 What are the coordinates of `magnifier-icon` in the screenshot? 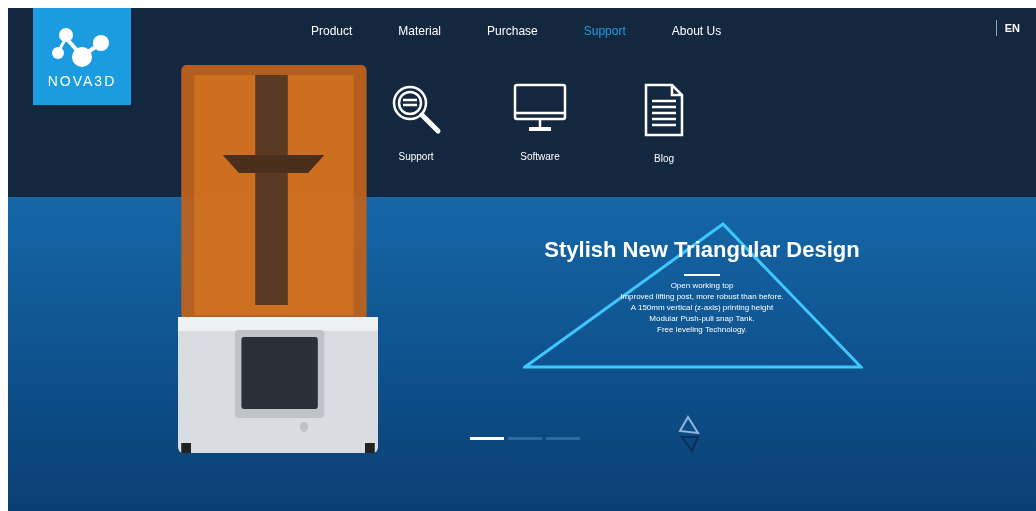 It's located at (416, 109).